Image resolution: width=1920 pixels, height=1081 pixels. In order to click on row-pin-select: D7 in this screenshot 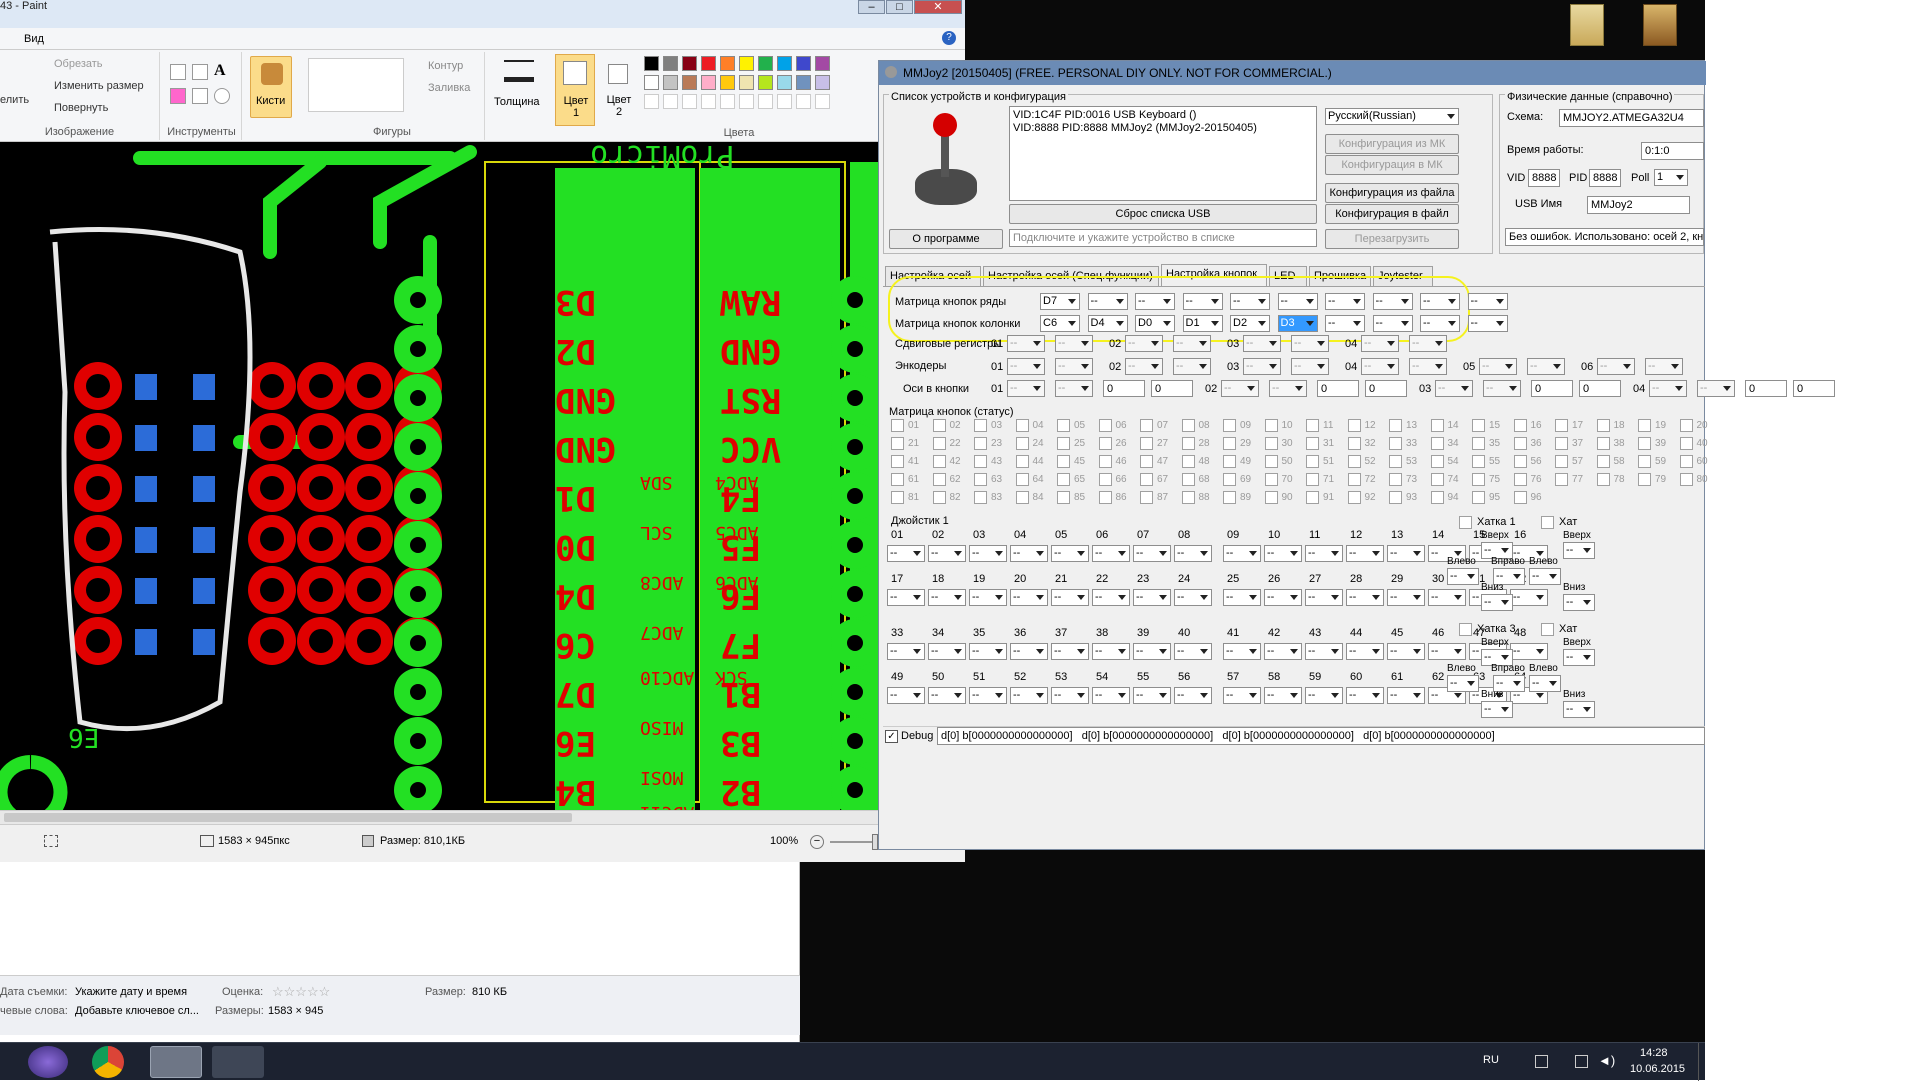, I will do `click(1060, 301)`.